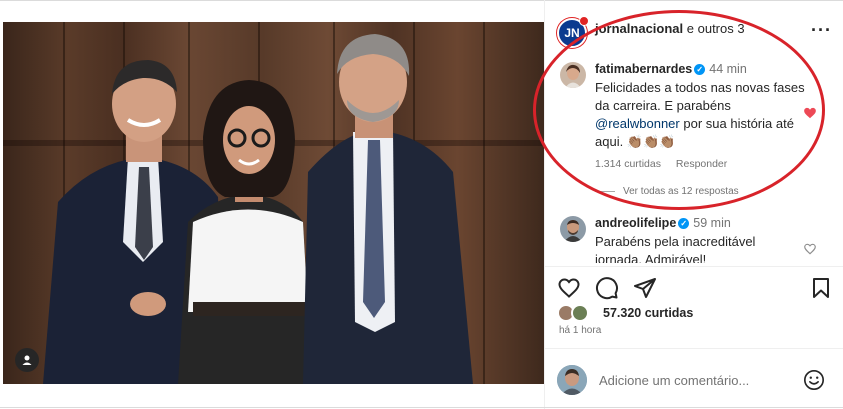  What do you see at coordinates (821, 288) in the screenshot?
I see `bookmark-icon` at bounding box center [821, 288].